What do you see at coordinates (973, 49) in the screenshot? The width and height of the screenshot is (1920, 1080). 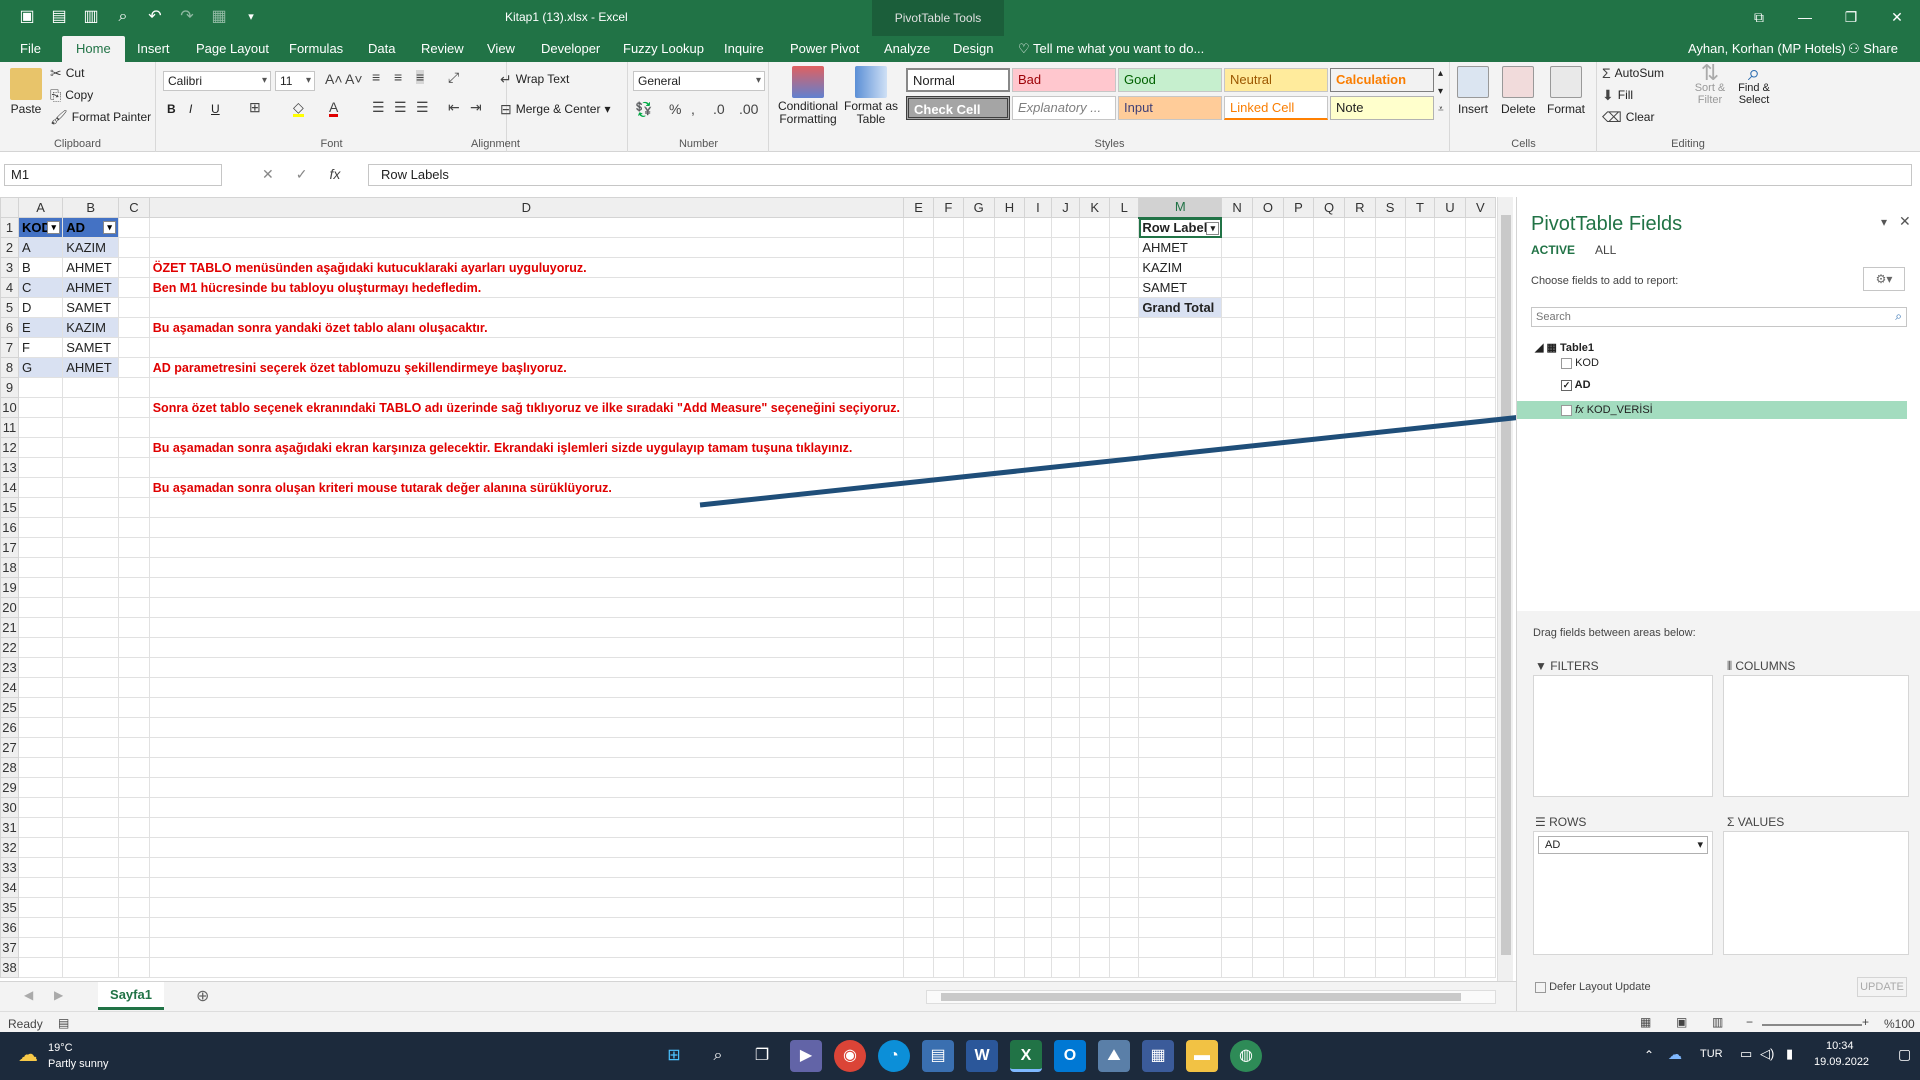 I see `tab-design: Design` at bounding box center [973, 49].